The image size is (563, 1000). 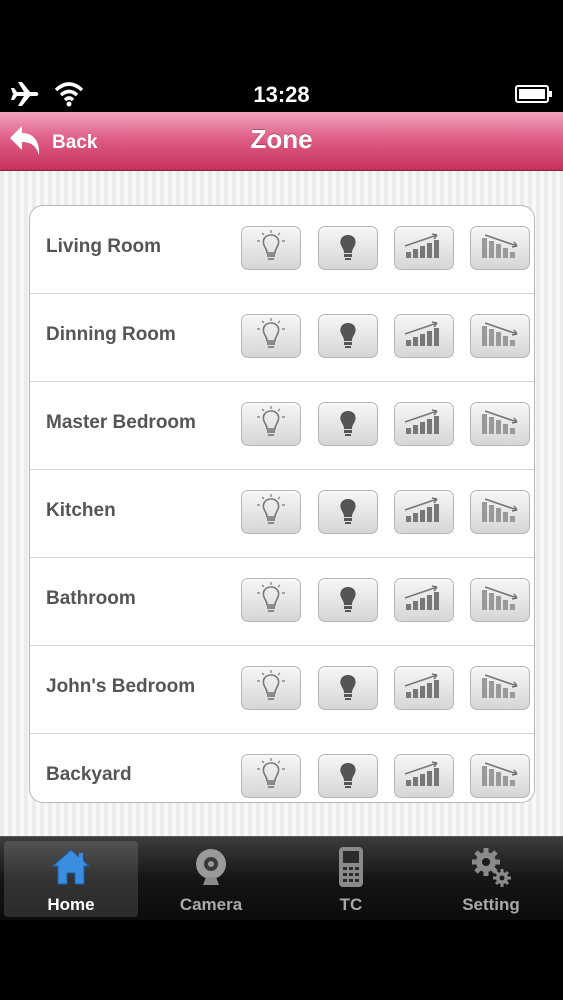 I want to click on tab-tc: TC, so click(x=351, y=879).